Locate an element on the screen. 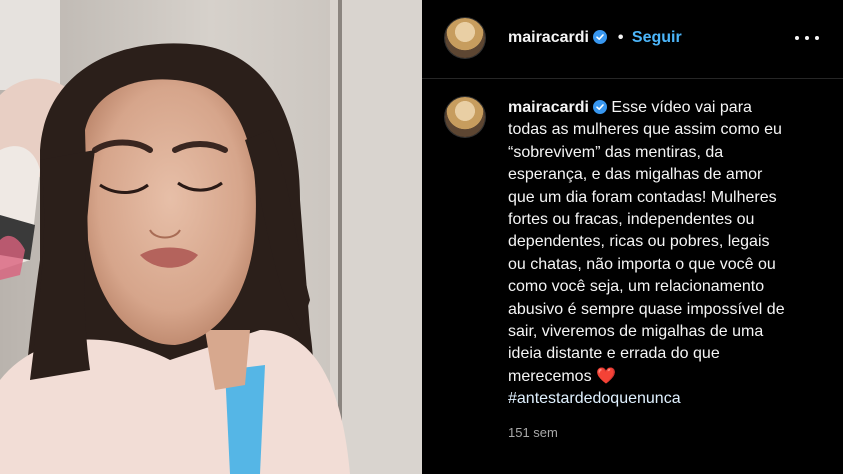  avatar is located at coordinates (465, 38).